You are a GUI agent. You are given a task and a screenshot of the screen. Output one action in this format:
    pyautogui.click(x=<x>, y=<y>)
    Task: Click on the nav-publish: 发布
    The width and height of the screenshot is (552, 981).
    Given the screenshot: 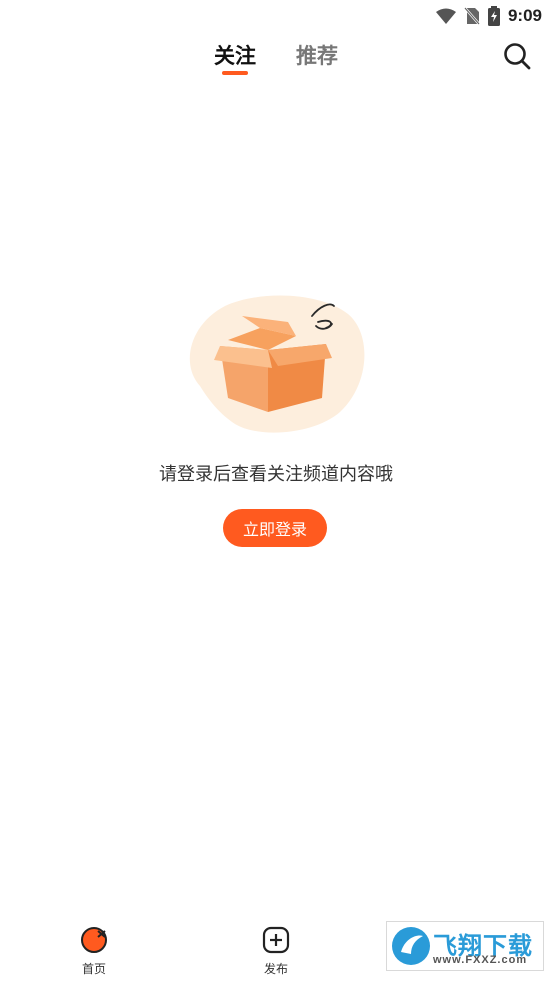 What is the action you would take?
    pyautogui.click(x=276, y=951)
    